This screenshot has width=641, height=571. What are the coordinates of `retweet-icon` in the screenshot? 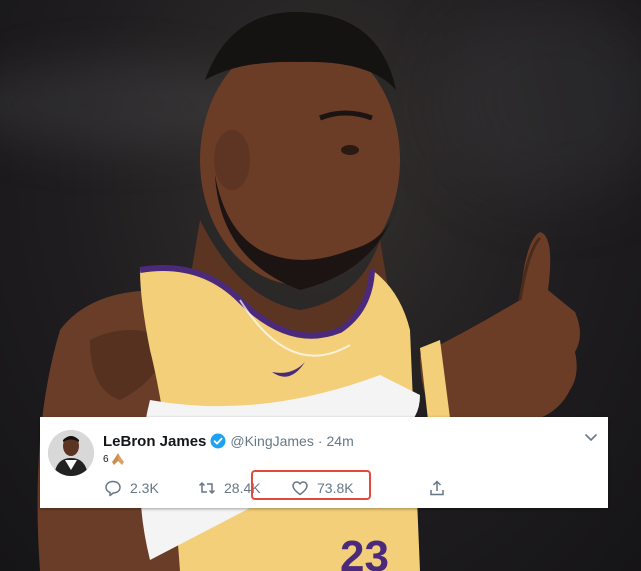 It's located at (207, 488).